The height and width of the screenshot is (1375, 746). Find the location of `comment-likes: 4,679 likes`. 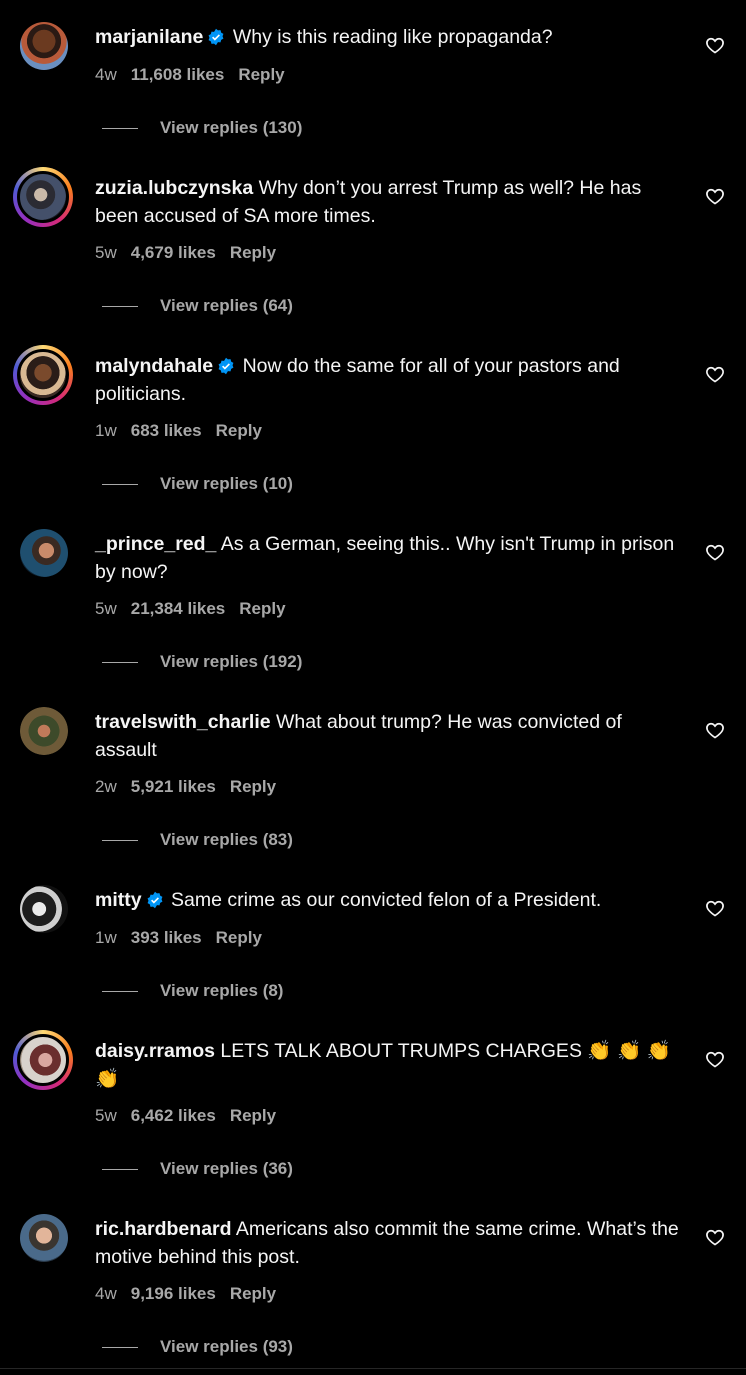

comment-likes: 4,679 likes is located at coordinates (173, 252).